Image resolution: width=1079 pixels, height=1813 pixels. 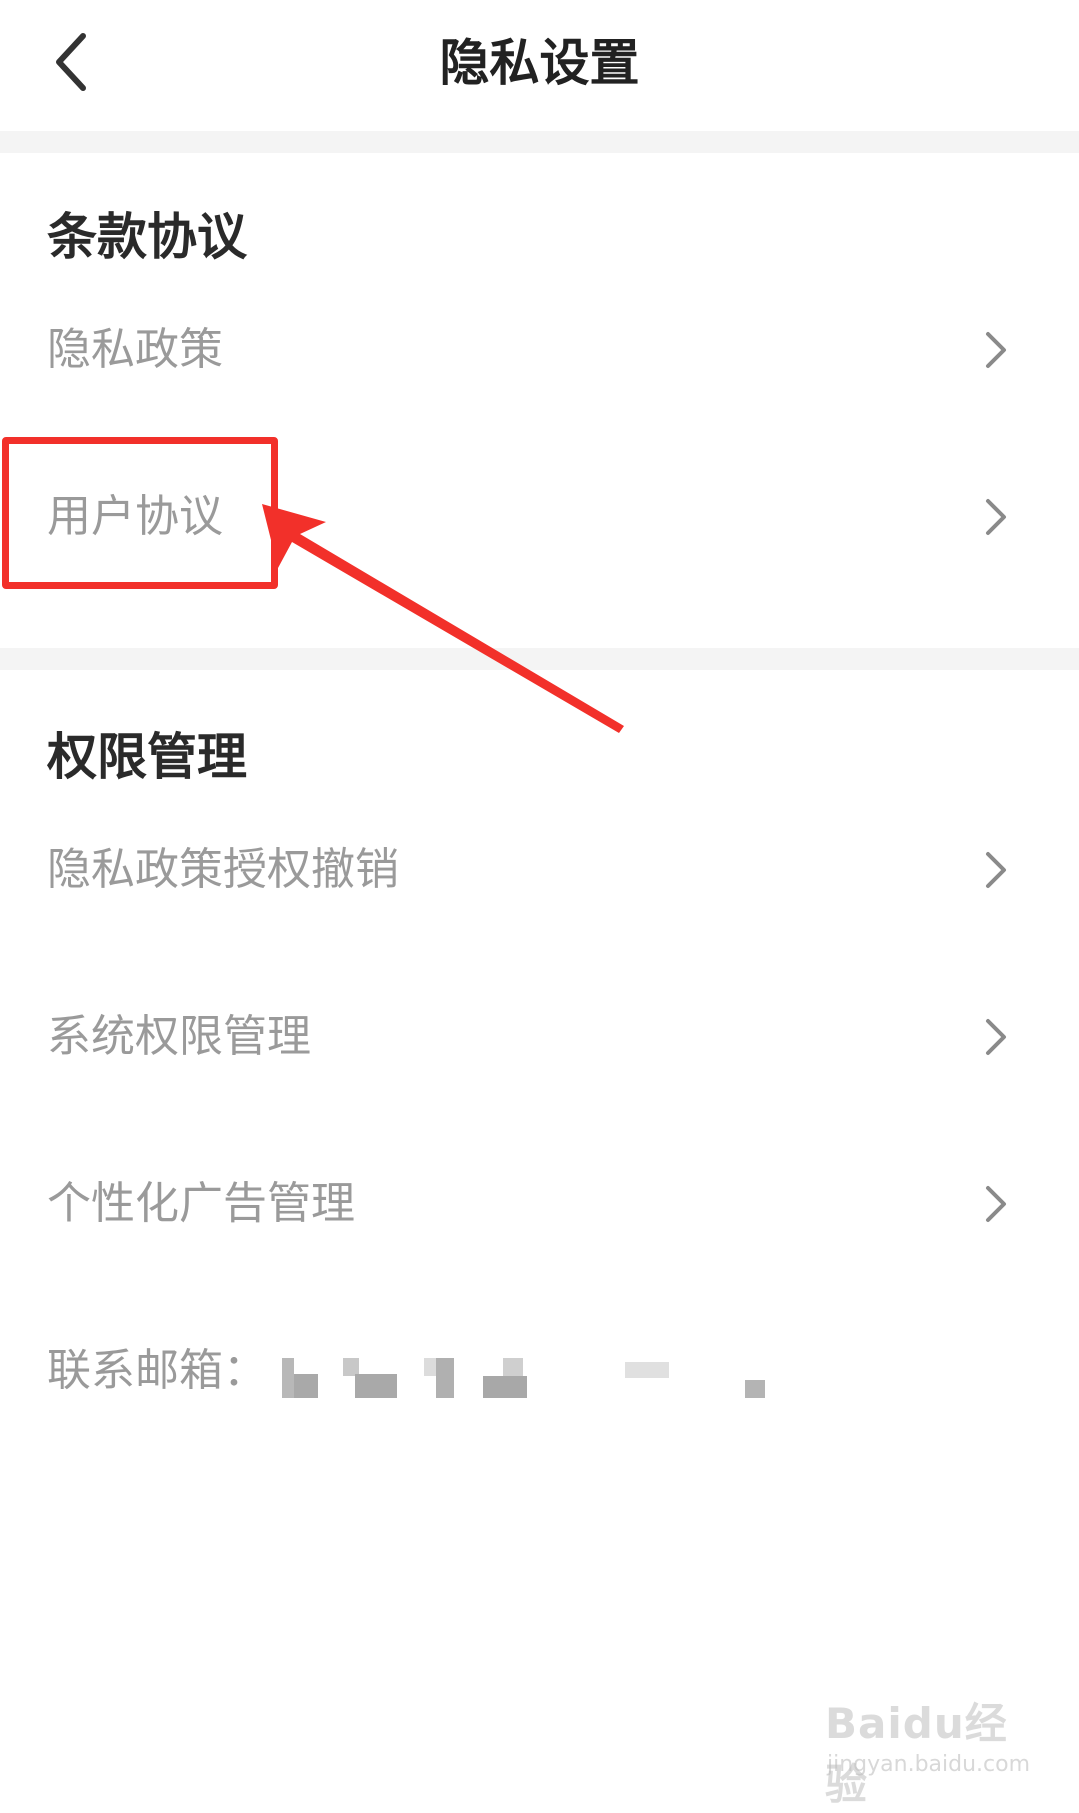 What do you see at coordinates (179, 1036) in the screenshot?
I see `menu-item-label: 系统权限管理` at bounding box center [179, 1036].